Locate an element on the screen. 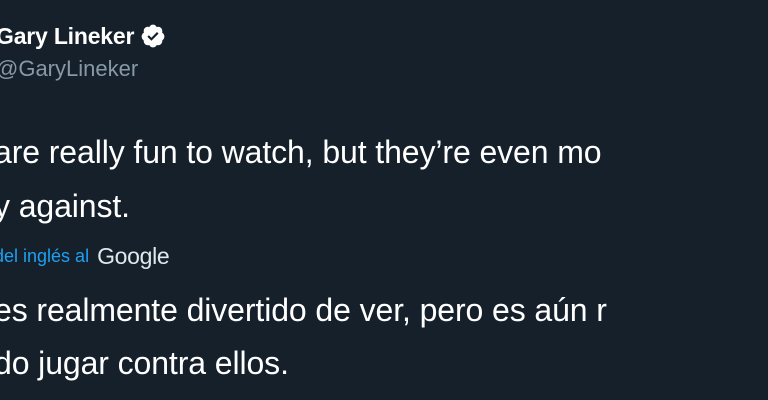 The width and height of the screenshot is (768, 400). author-name: Gary Lineker is located at coordinates (67, 36).